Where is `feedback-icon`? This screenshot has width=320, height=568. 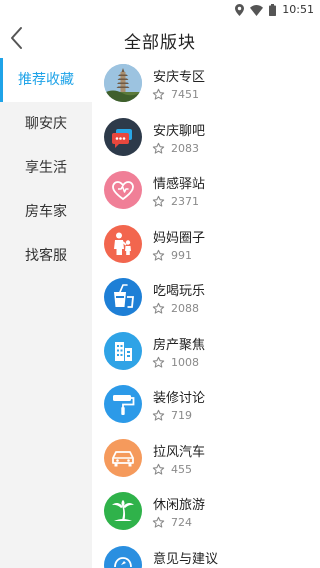 feedback-icon is located at coordinates (123, 556).